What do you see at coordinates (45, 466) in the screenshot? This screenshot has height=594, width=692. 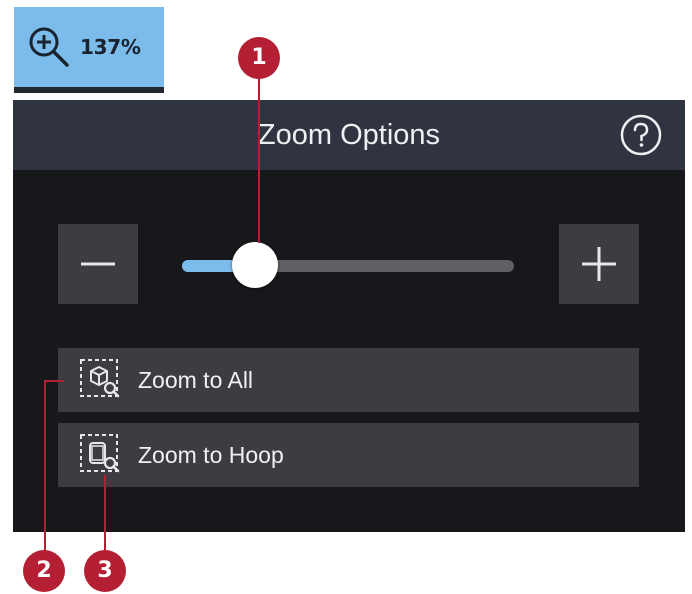 I see `callout-2-line` at bounding box center [45, 466].